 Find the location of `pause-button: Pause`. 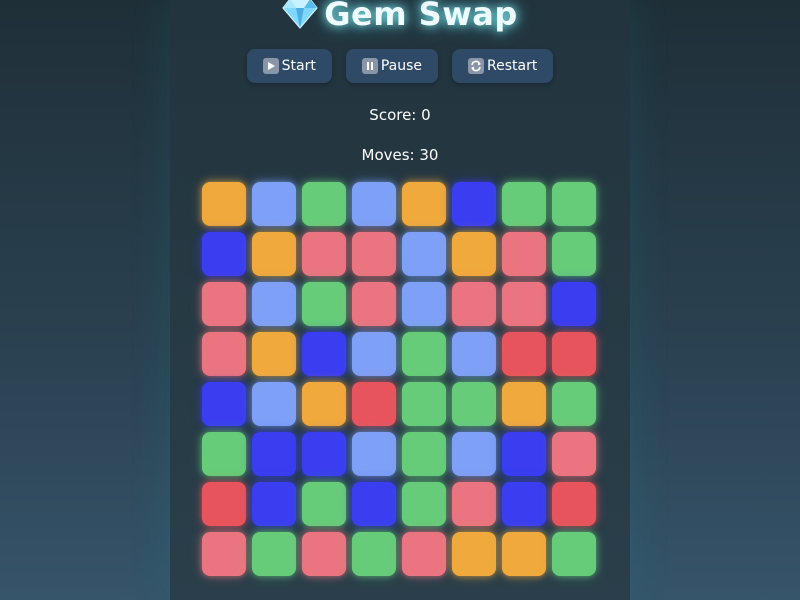

pause-button: Pause is located at coordinates (392, 66).